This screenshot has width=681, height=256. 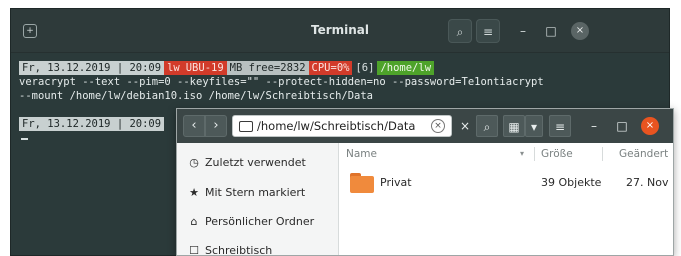 I want to click on column-header-modified: Geändert, so click(x=643, y=154).